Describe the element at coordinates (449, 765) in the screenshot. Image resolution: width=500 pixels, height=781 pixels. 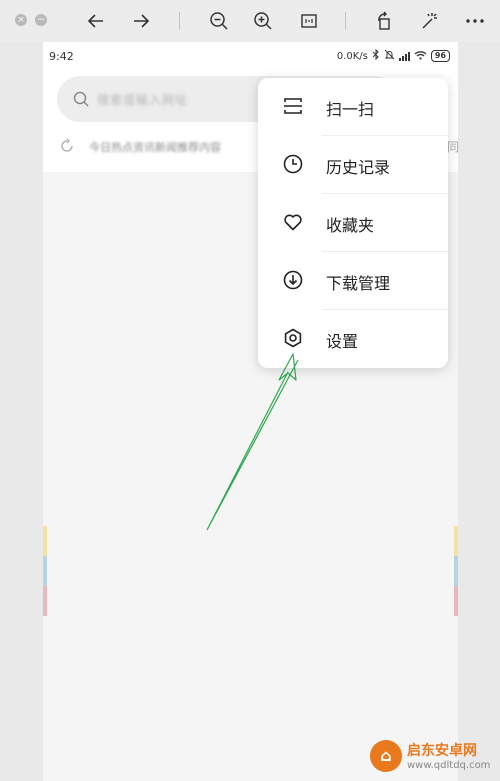
I see `watermark-url: www.qdltdq.com` at that location.